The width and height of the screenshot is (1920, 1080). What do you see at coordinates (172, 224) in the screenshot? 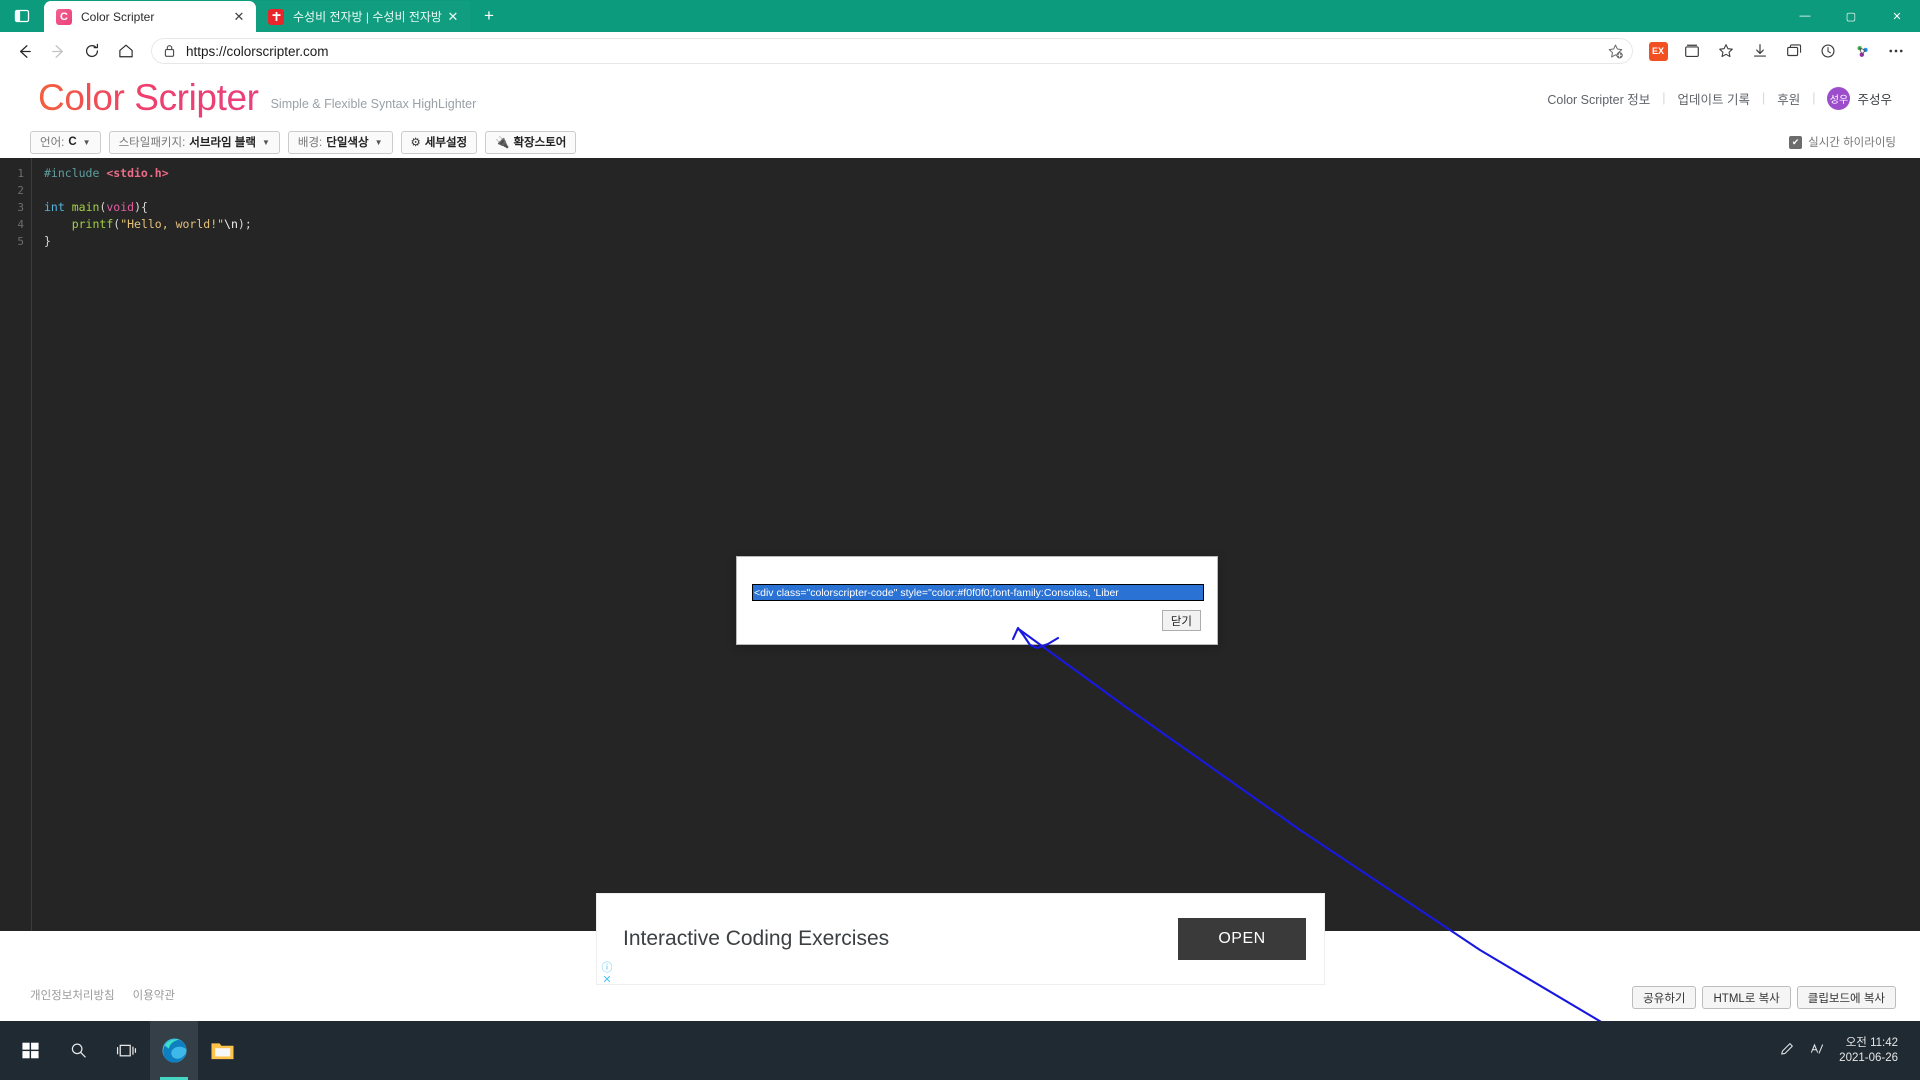
I see `code-token: "Hello, world!"` at bounding box center [172, 224].